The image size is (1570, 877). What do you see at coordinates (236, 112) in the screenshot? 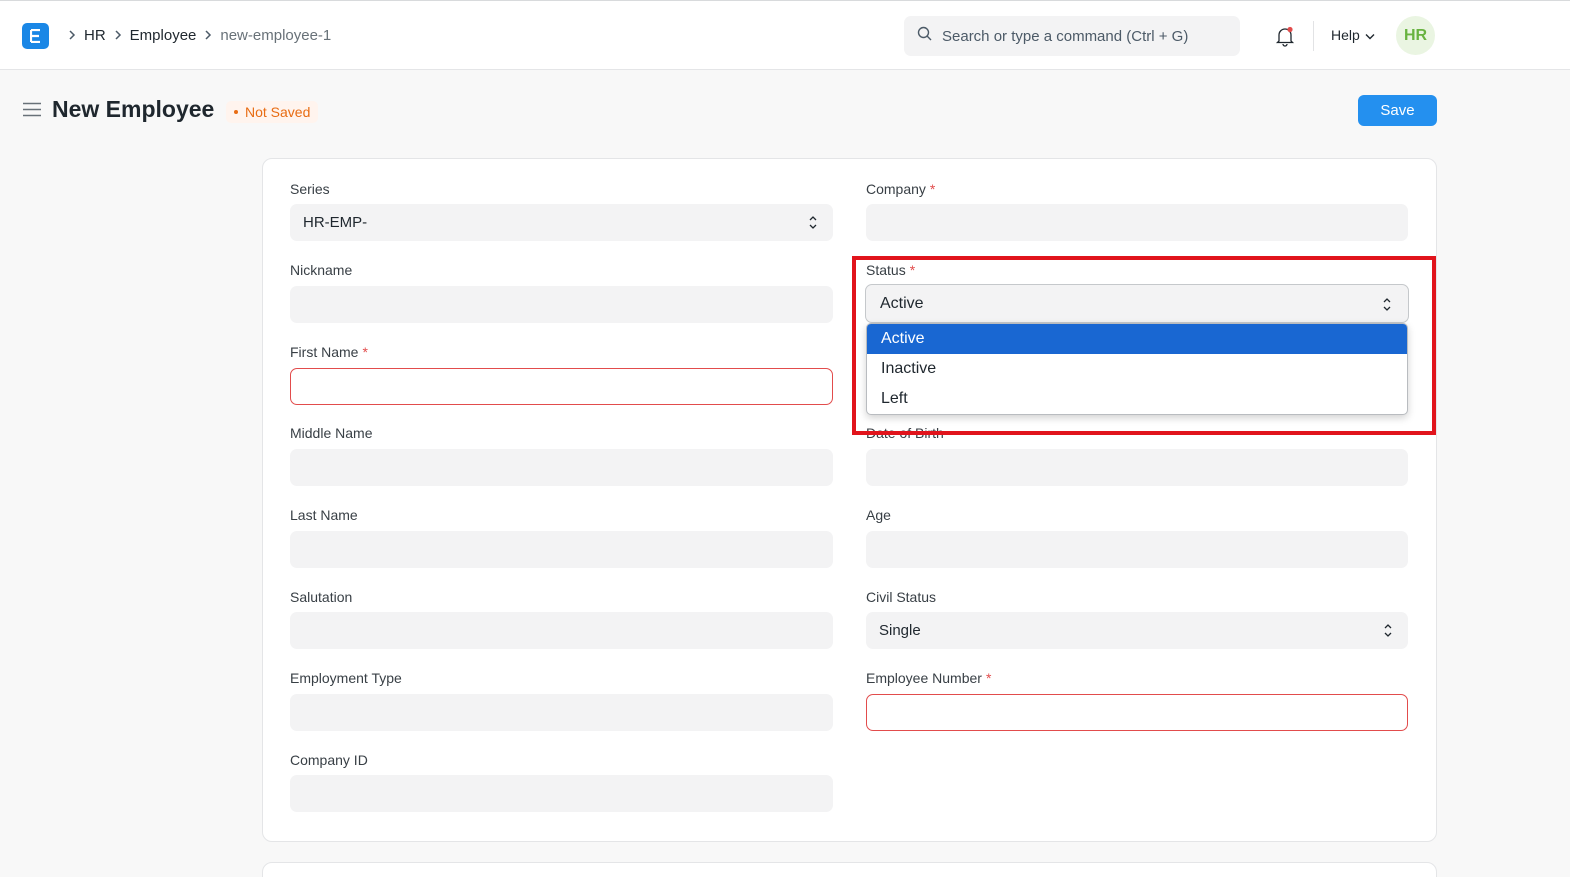
I see `status-dot-icon` at bounding box center [236, 112].